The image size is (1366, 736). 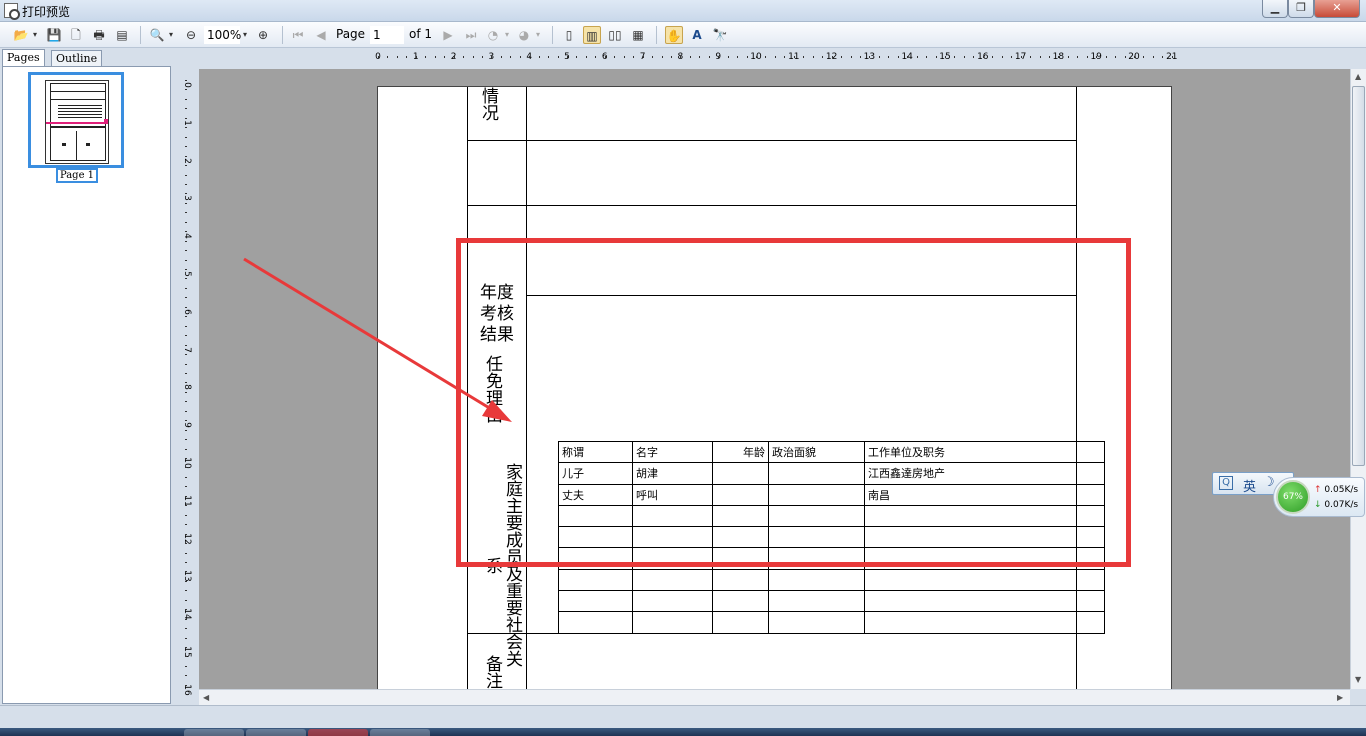 What do you see at coordinates (321, 35) in the screenshot?
I see `prev-page-icon: ◀` at bounding box center [321, 35].